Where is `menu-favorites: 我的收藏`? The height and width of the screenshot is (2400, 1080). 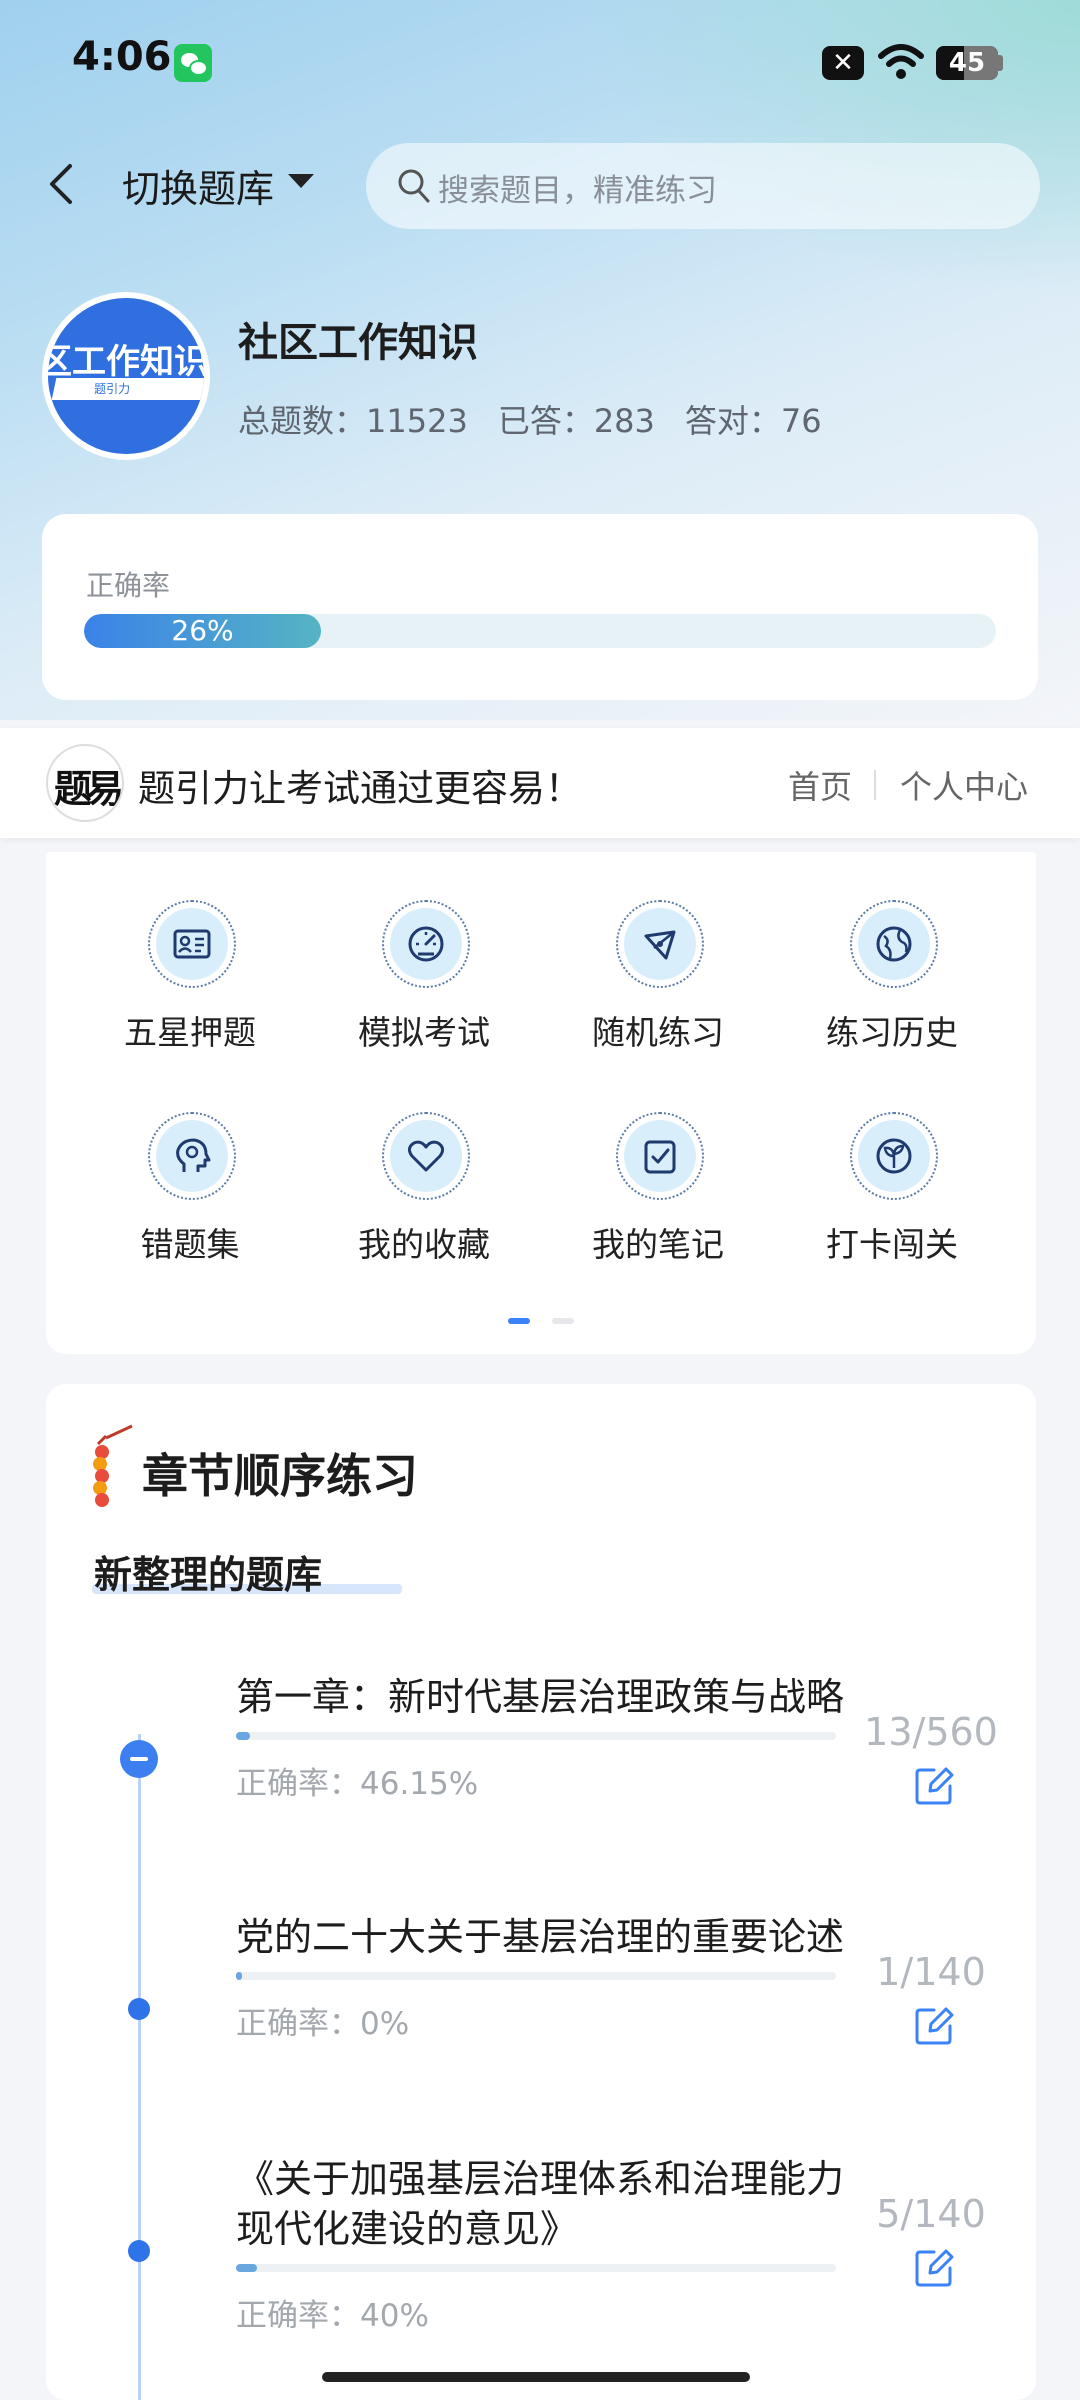
menu-favorites: 我的收藏 is located at coordinates (424, 1188).